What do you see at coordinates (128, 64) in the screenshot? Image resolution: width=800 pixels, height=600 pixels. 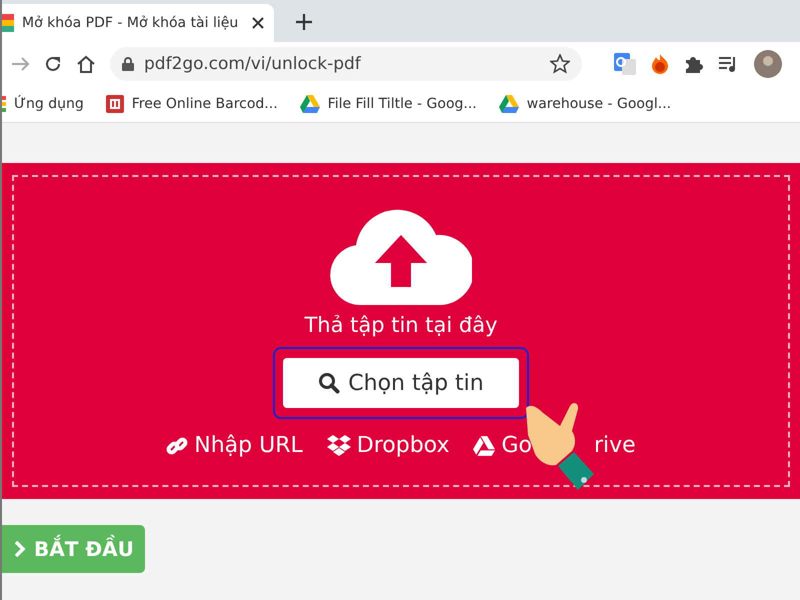 I see `lock-icon` at bounding box center [128, 64].